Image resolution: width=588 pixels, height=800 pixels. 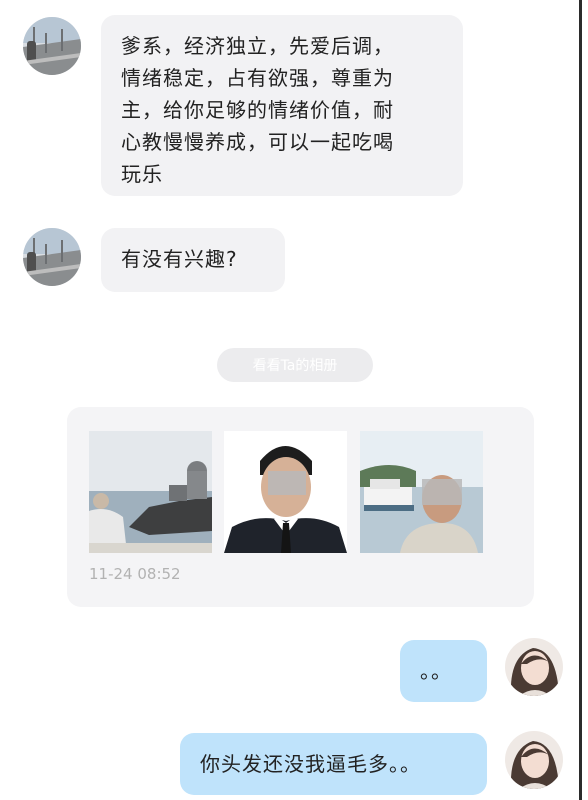 What do you see at coordinates (295, 365) in the screenshot?
I see `view-album-button: 看看Ta的相册` at bounding box center [295, 365].